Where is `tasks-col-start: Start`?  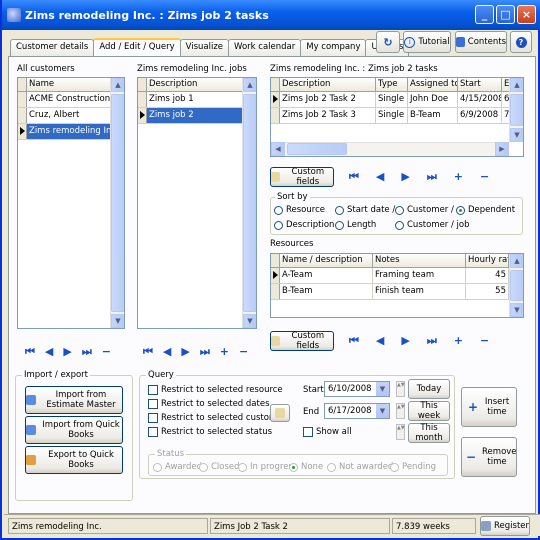 tasks-col-start: Start is located at coordinates (480, 84).